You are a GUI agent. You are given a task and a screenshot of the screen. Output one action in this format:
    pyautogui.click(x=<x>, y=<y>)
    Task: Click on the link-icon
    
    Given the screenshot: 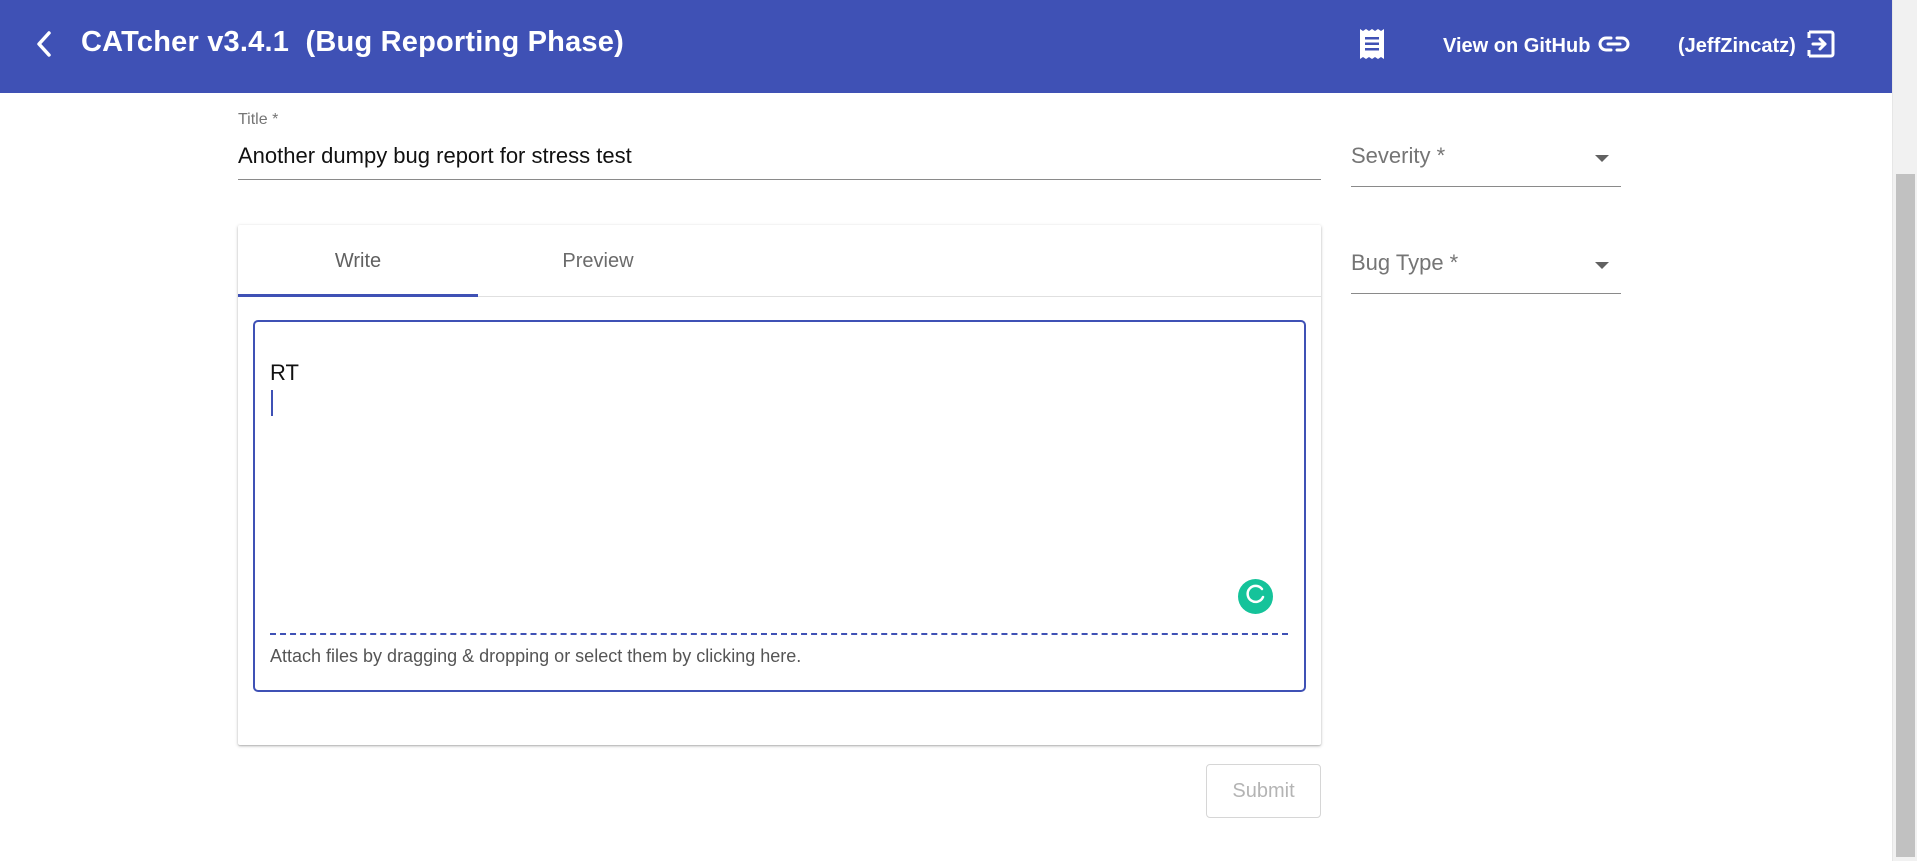 What is the action you would take?
    pyautogui.click(x=1614, y=47)
    